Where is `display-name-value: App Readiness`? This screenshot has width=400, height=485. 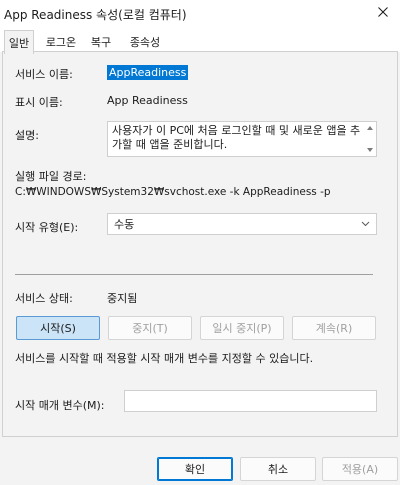 display-name-value: App Readiness is located at coordinates (147, 100).